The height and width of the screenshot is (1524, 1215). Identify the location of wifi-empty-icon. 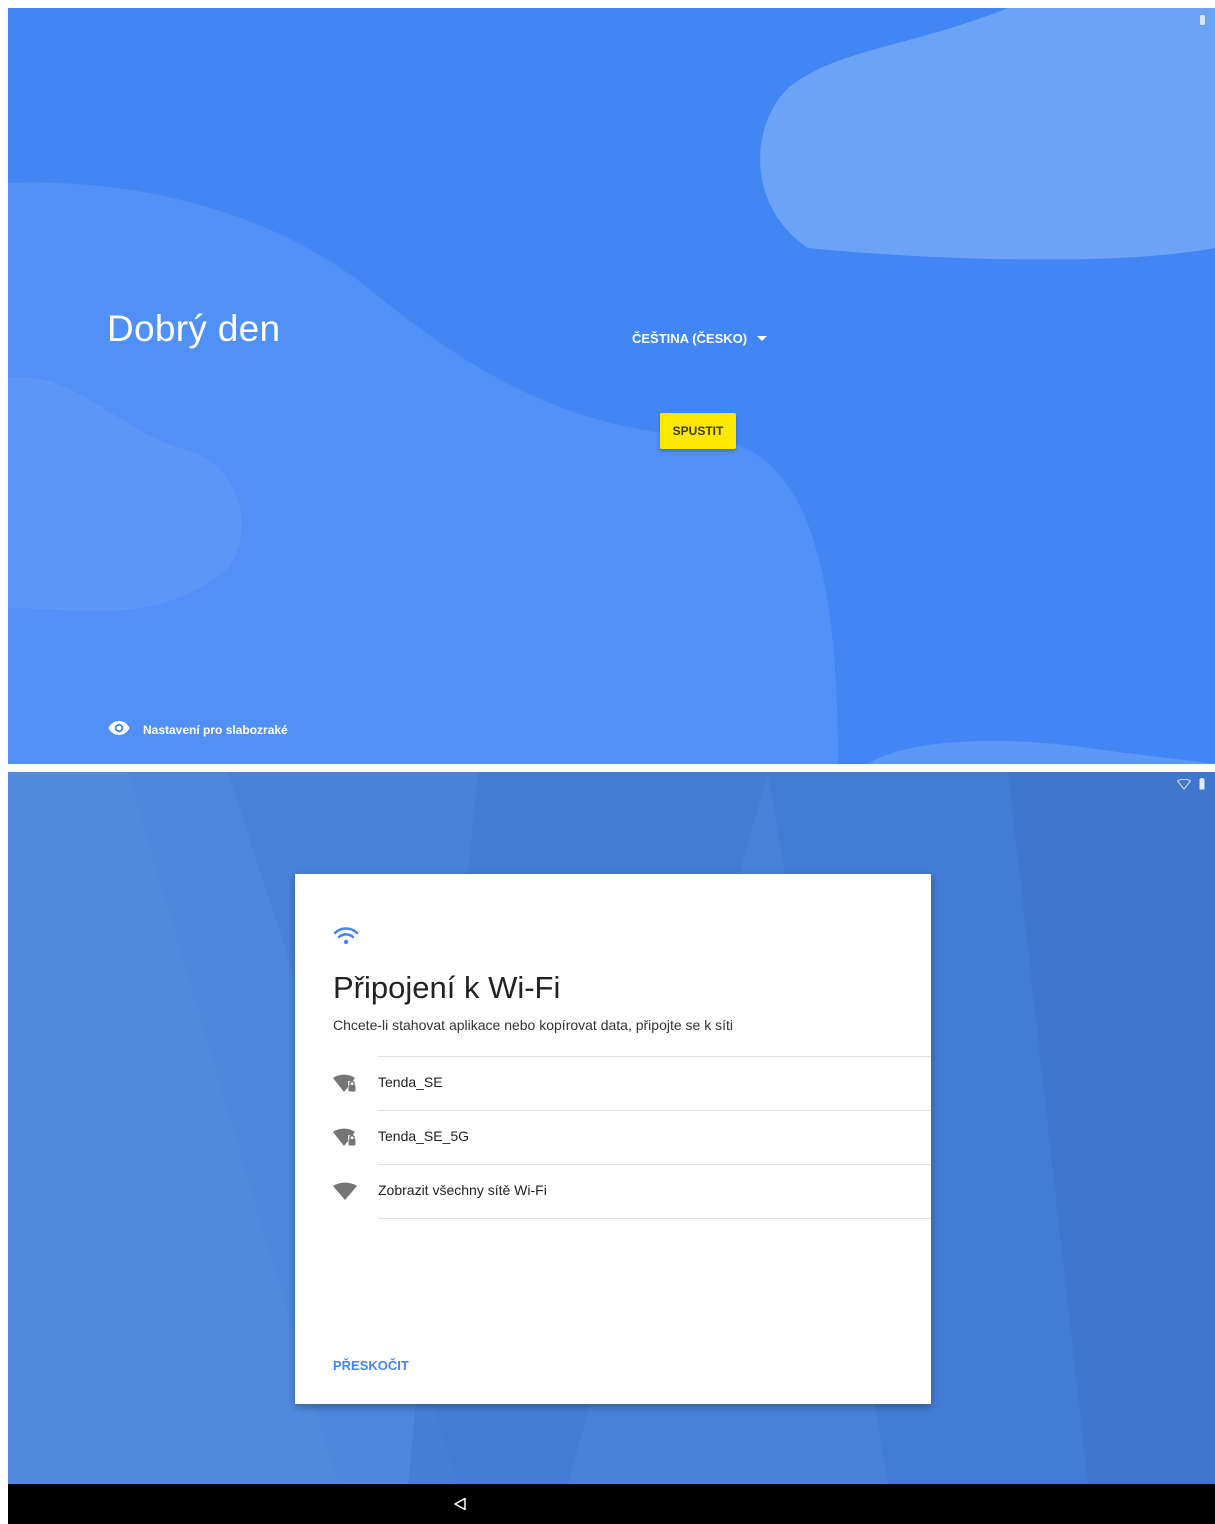
(1184, 786).